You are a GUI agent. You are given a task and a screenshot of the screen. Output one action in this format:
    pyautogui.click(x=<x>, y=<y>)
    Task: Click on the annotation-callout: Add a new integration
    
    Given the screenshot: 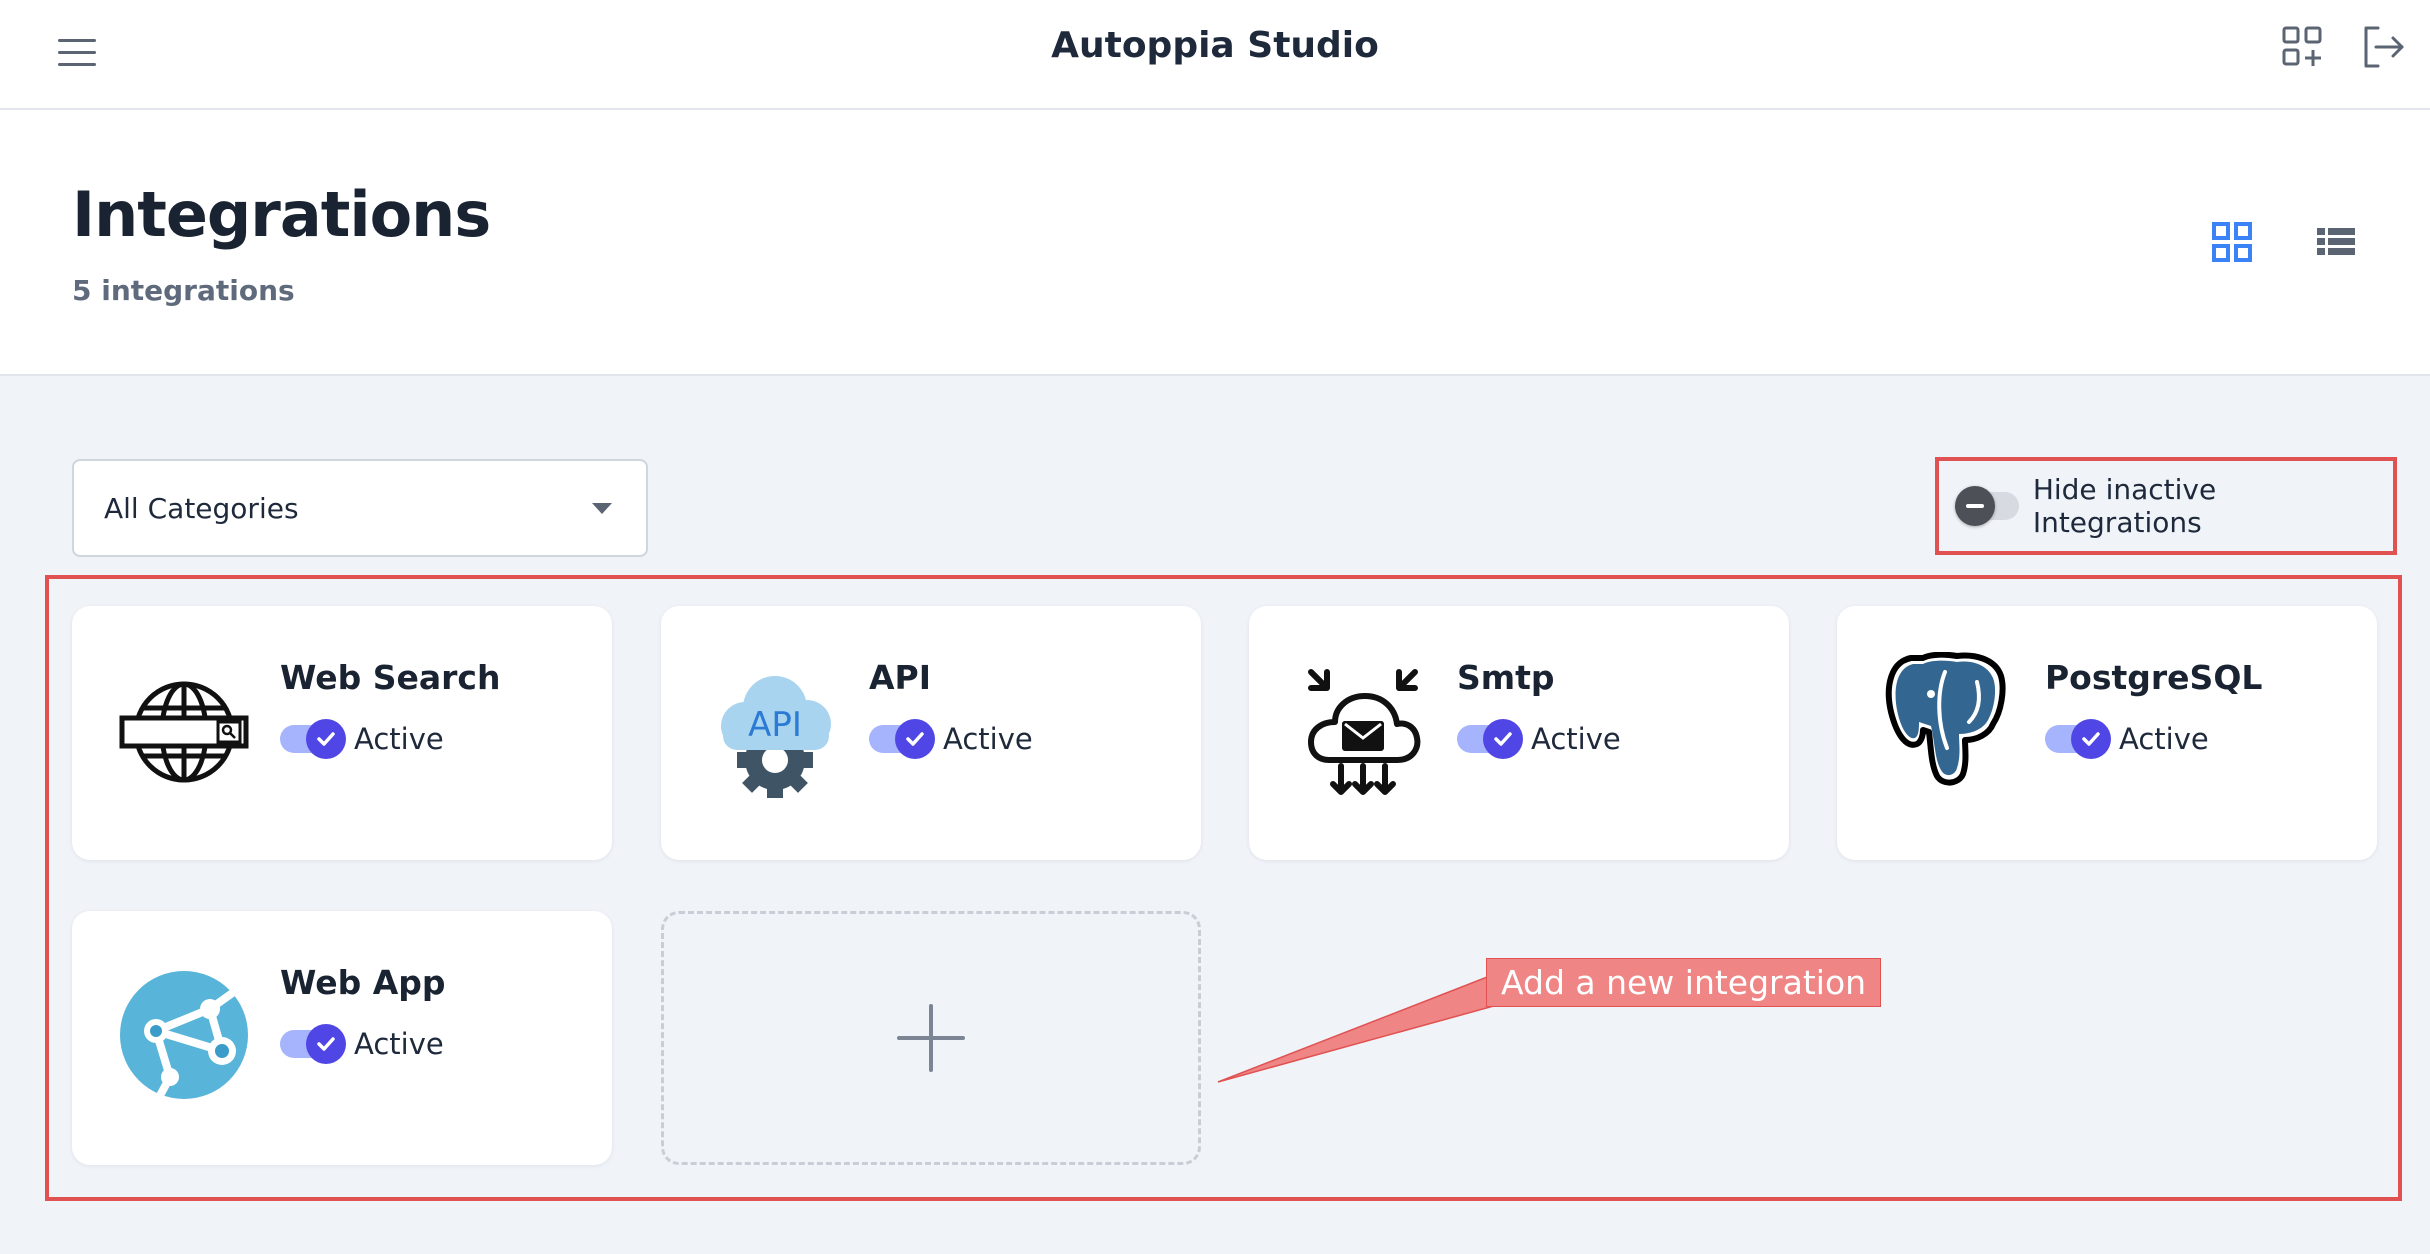 What is the action you would take?
    pyautogui.click(x=1684, y=982)
    